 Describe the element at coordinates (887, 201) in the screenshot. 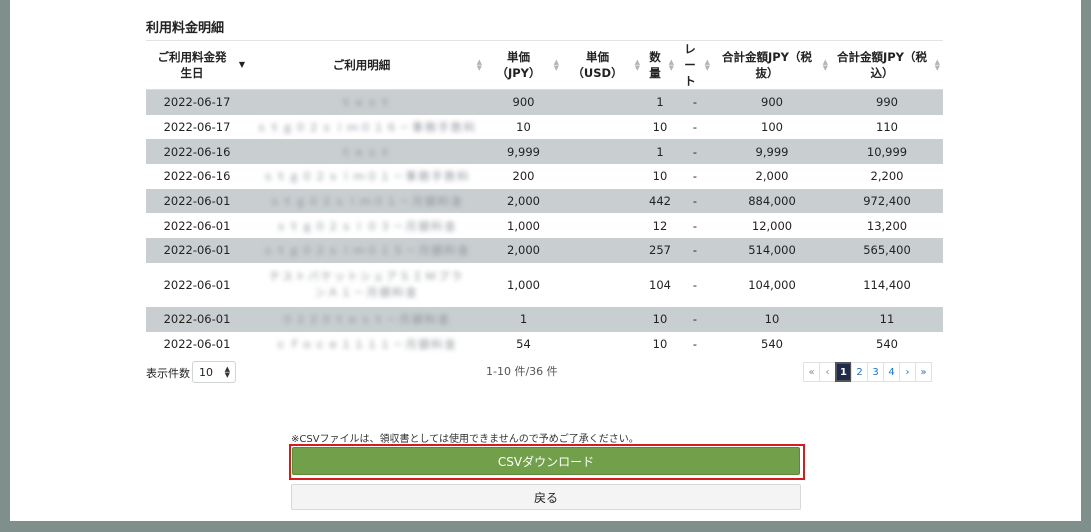

I see `cell-total-in: 972,400` at that location.